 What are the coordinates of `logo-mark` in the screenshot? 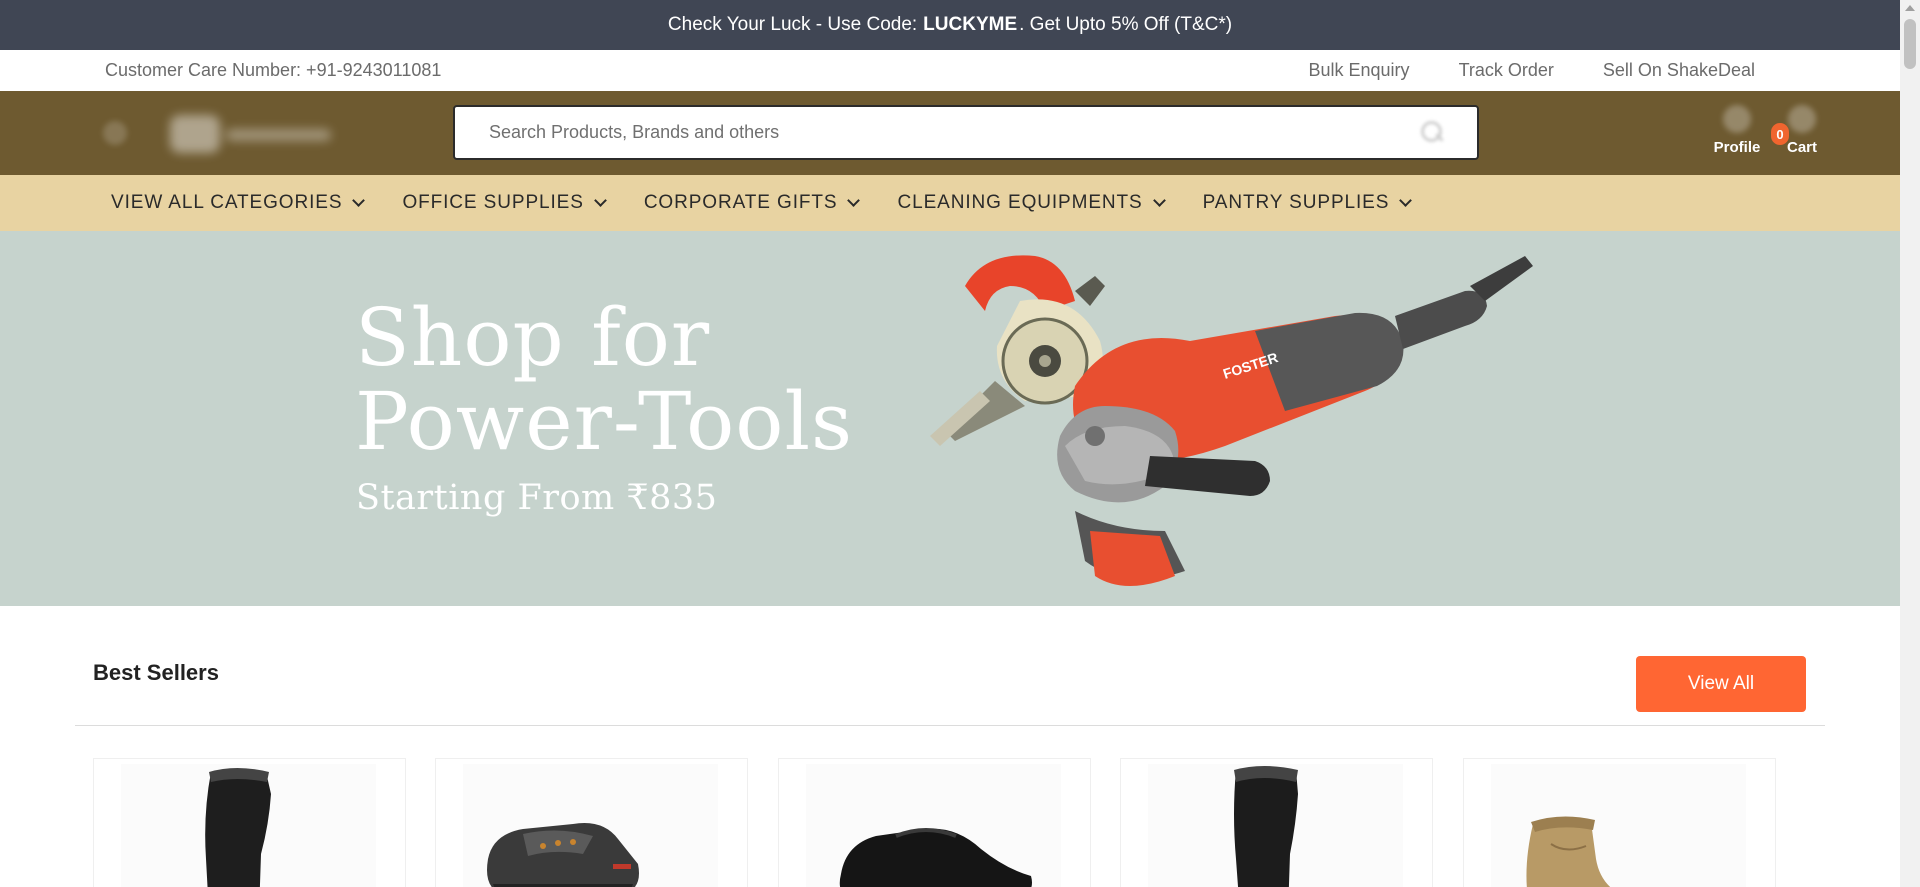 It's located at (195, 134).